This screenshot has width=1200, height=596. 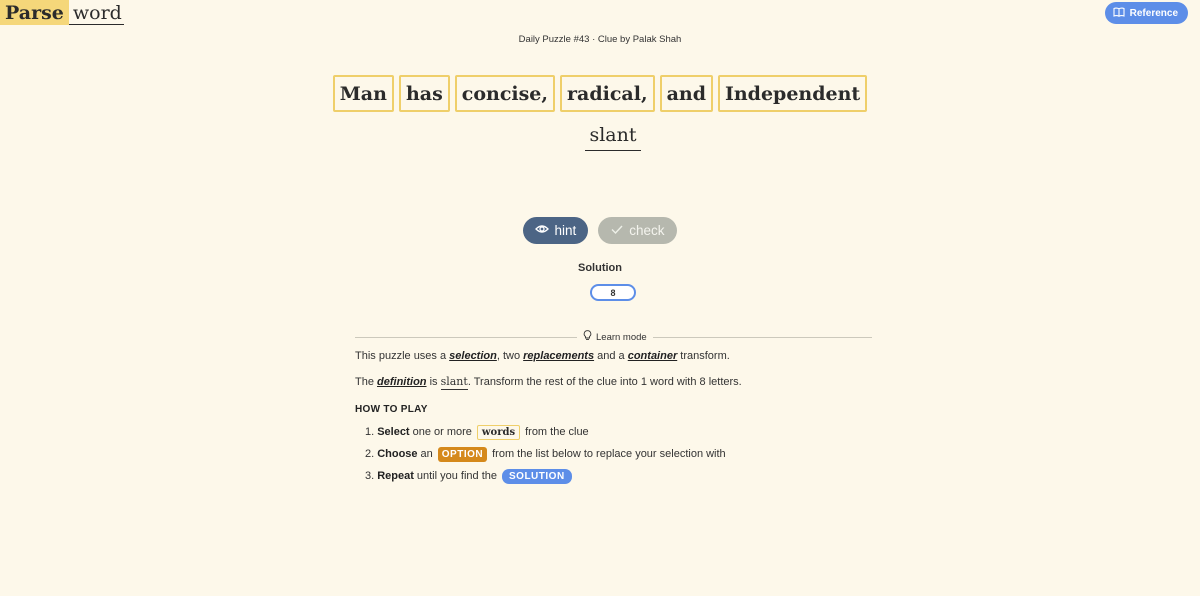 What do you see at coordinates (473, 356) in the screenshot?
I see `term-selection: selection` at bounding box center [473, 356].